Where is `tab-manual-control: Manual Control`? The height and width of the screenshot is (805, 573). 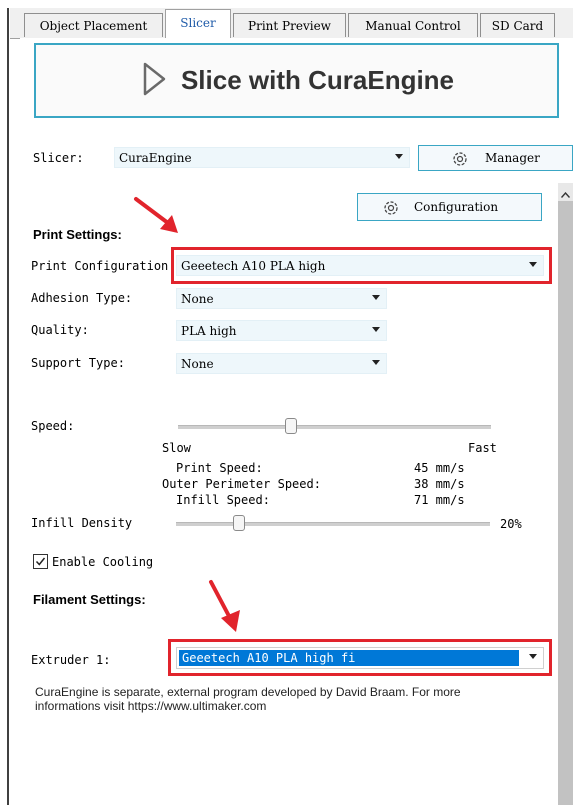
tab-manual-control: Manual Control is located at coordinates (413, 25).